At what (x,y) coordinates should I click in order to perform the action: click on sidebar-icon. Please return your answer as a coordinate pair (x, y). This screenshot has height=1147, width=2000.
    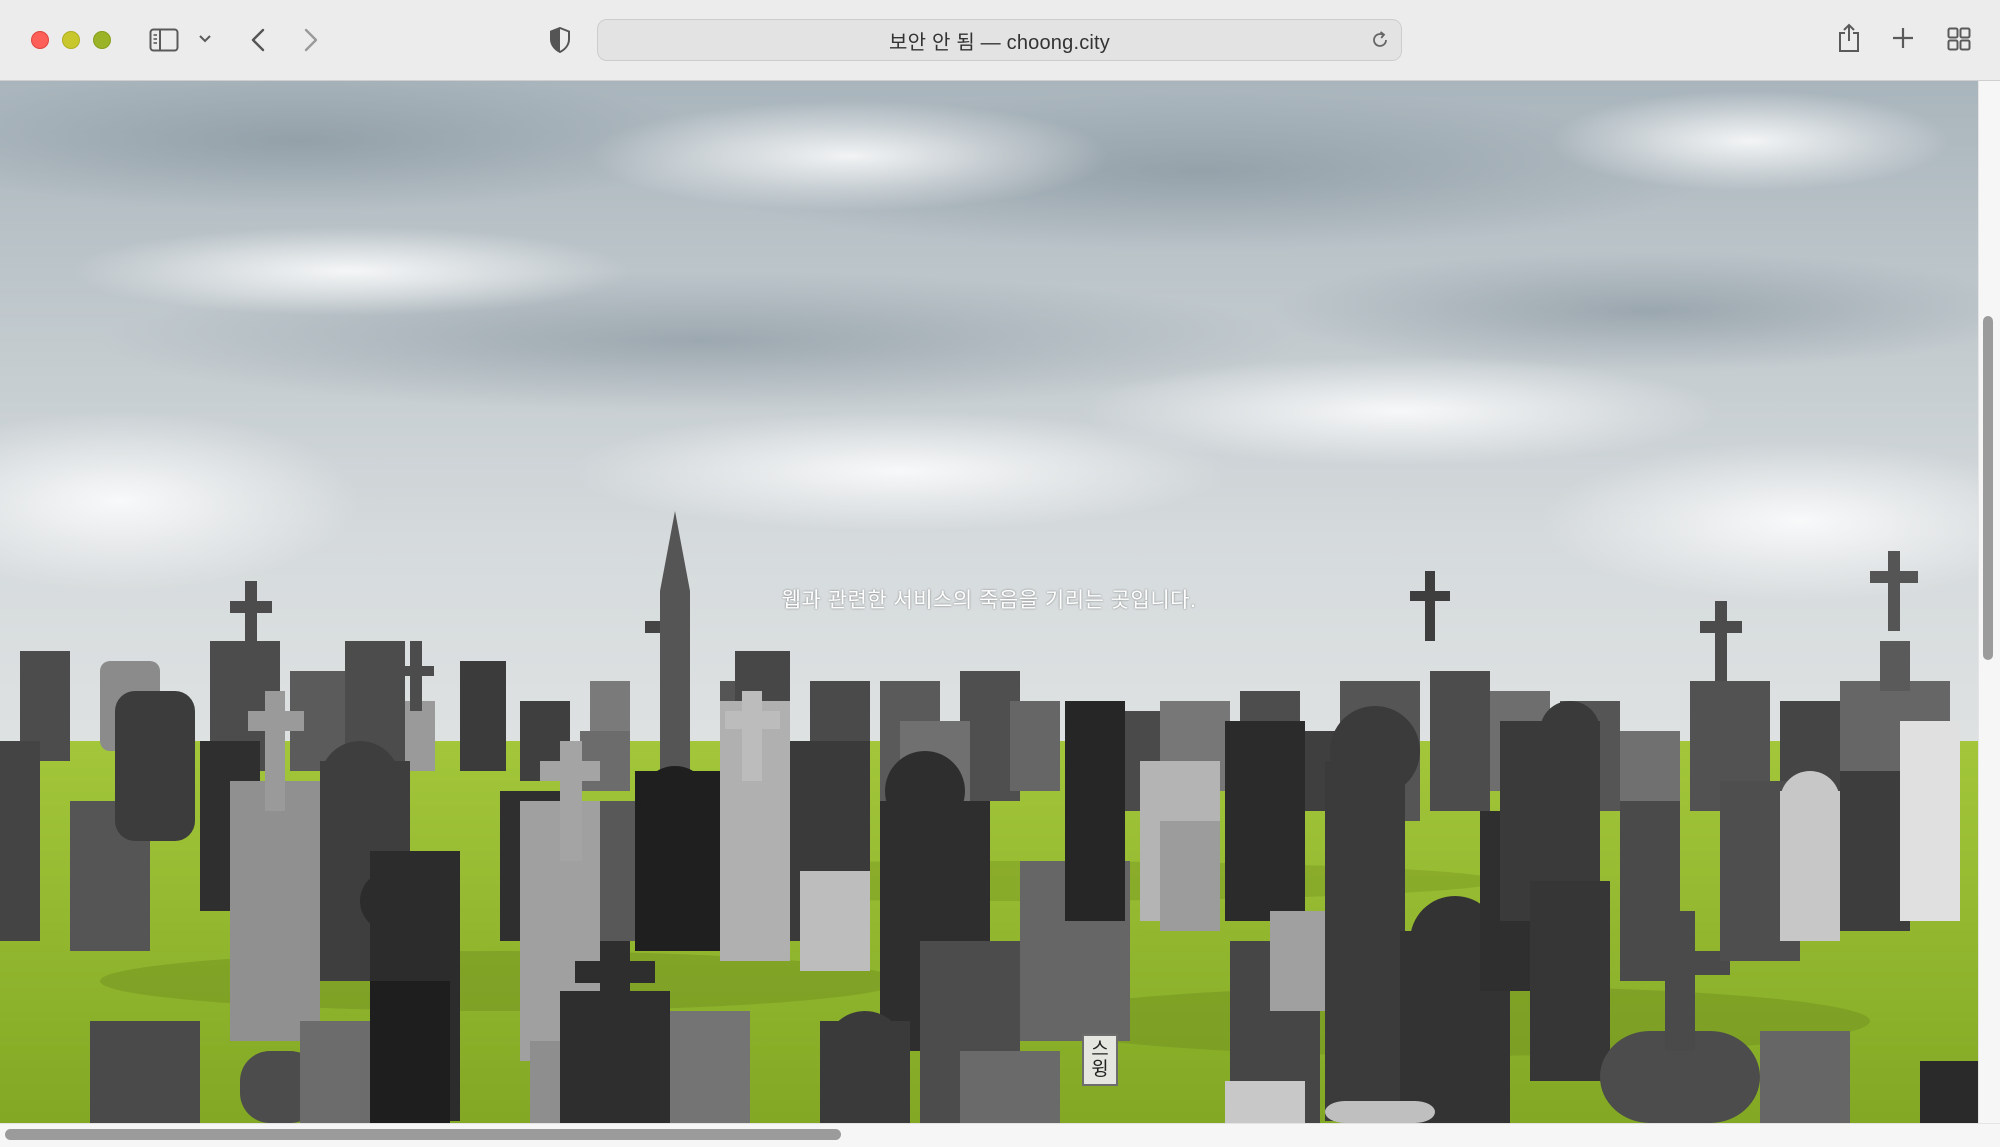
    Looking at the image, I should click on (164, 40).